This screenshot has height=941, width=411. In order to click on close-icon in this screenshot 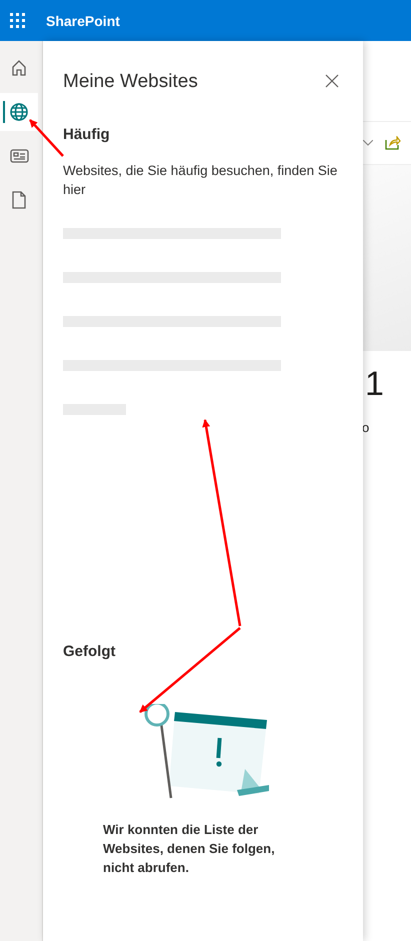, I will do `click(332, 81)`.